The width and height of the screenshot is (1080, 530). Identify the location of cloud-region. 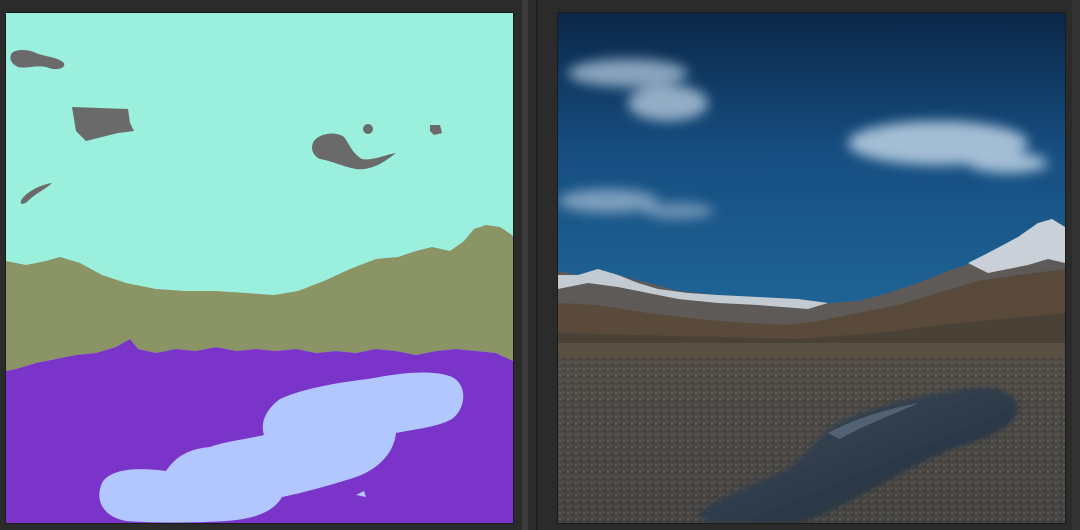
(368, 129).